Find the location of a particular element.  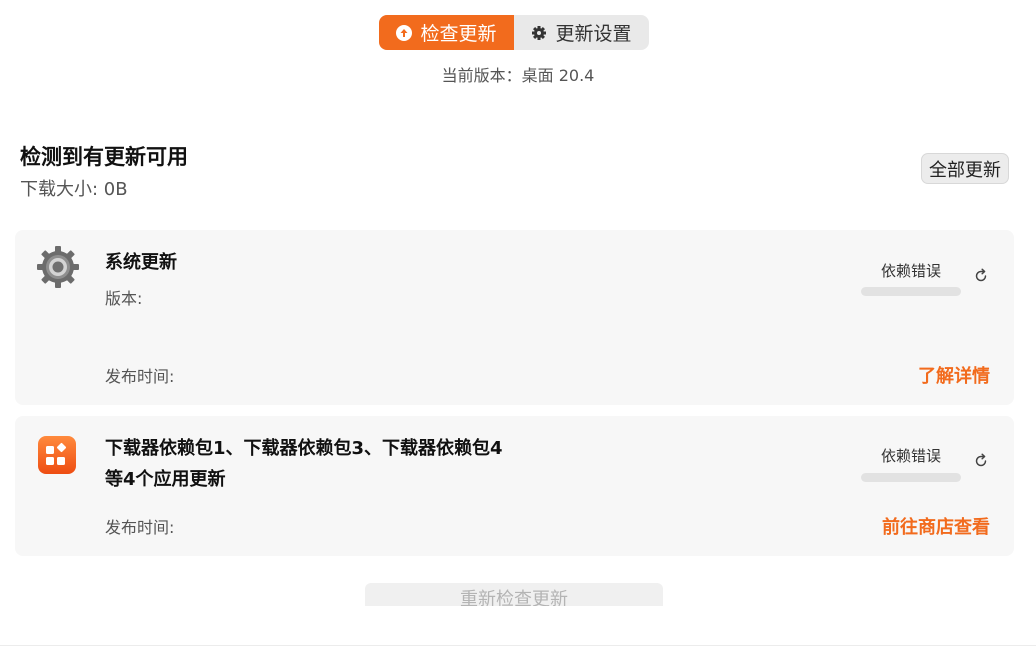

recheck-update-button: 重新检查更新 is located at coordinates (514, 594).